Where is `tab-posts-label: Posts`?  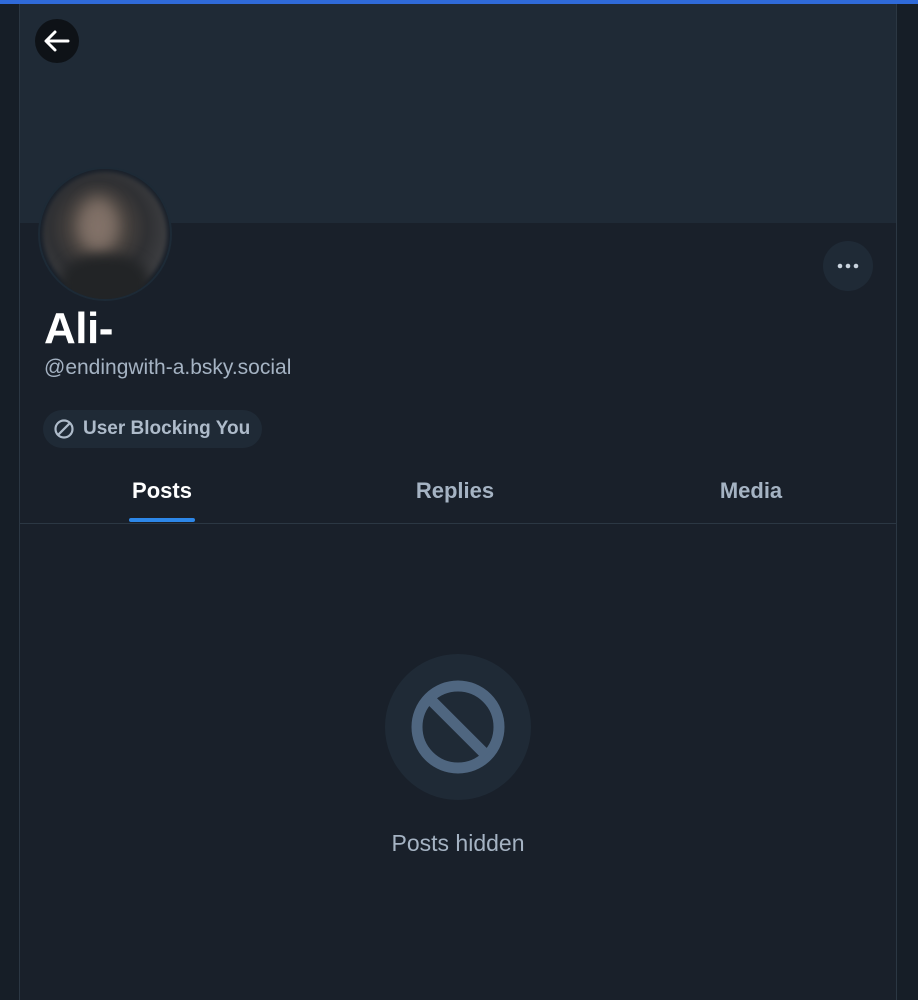 tab-posts-label: Posts is located at coordinates (162, 490).